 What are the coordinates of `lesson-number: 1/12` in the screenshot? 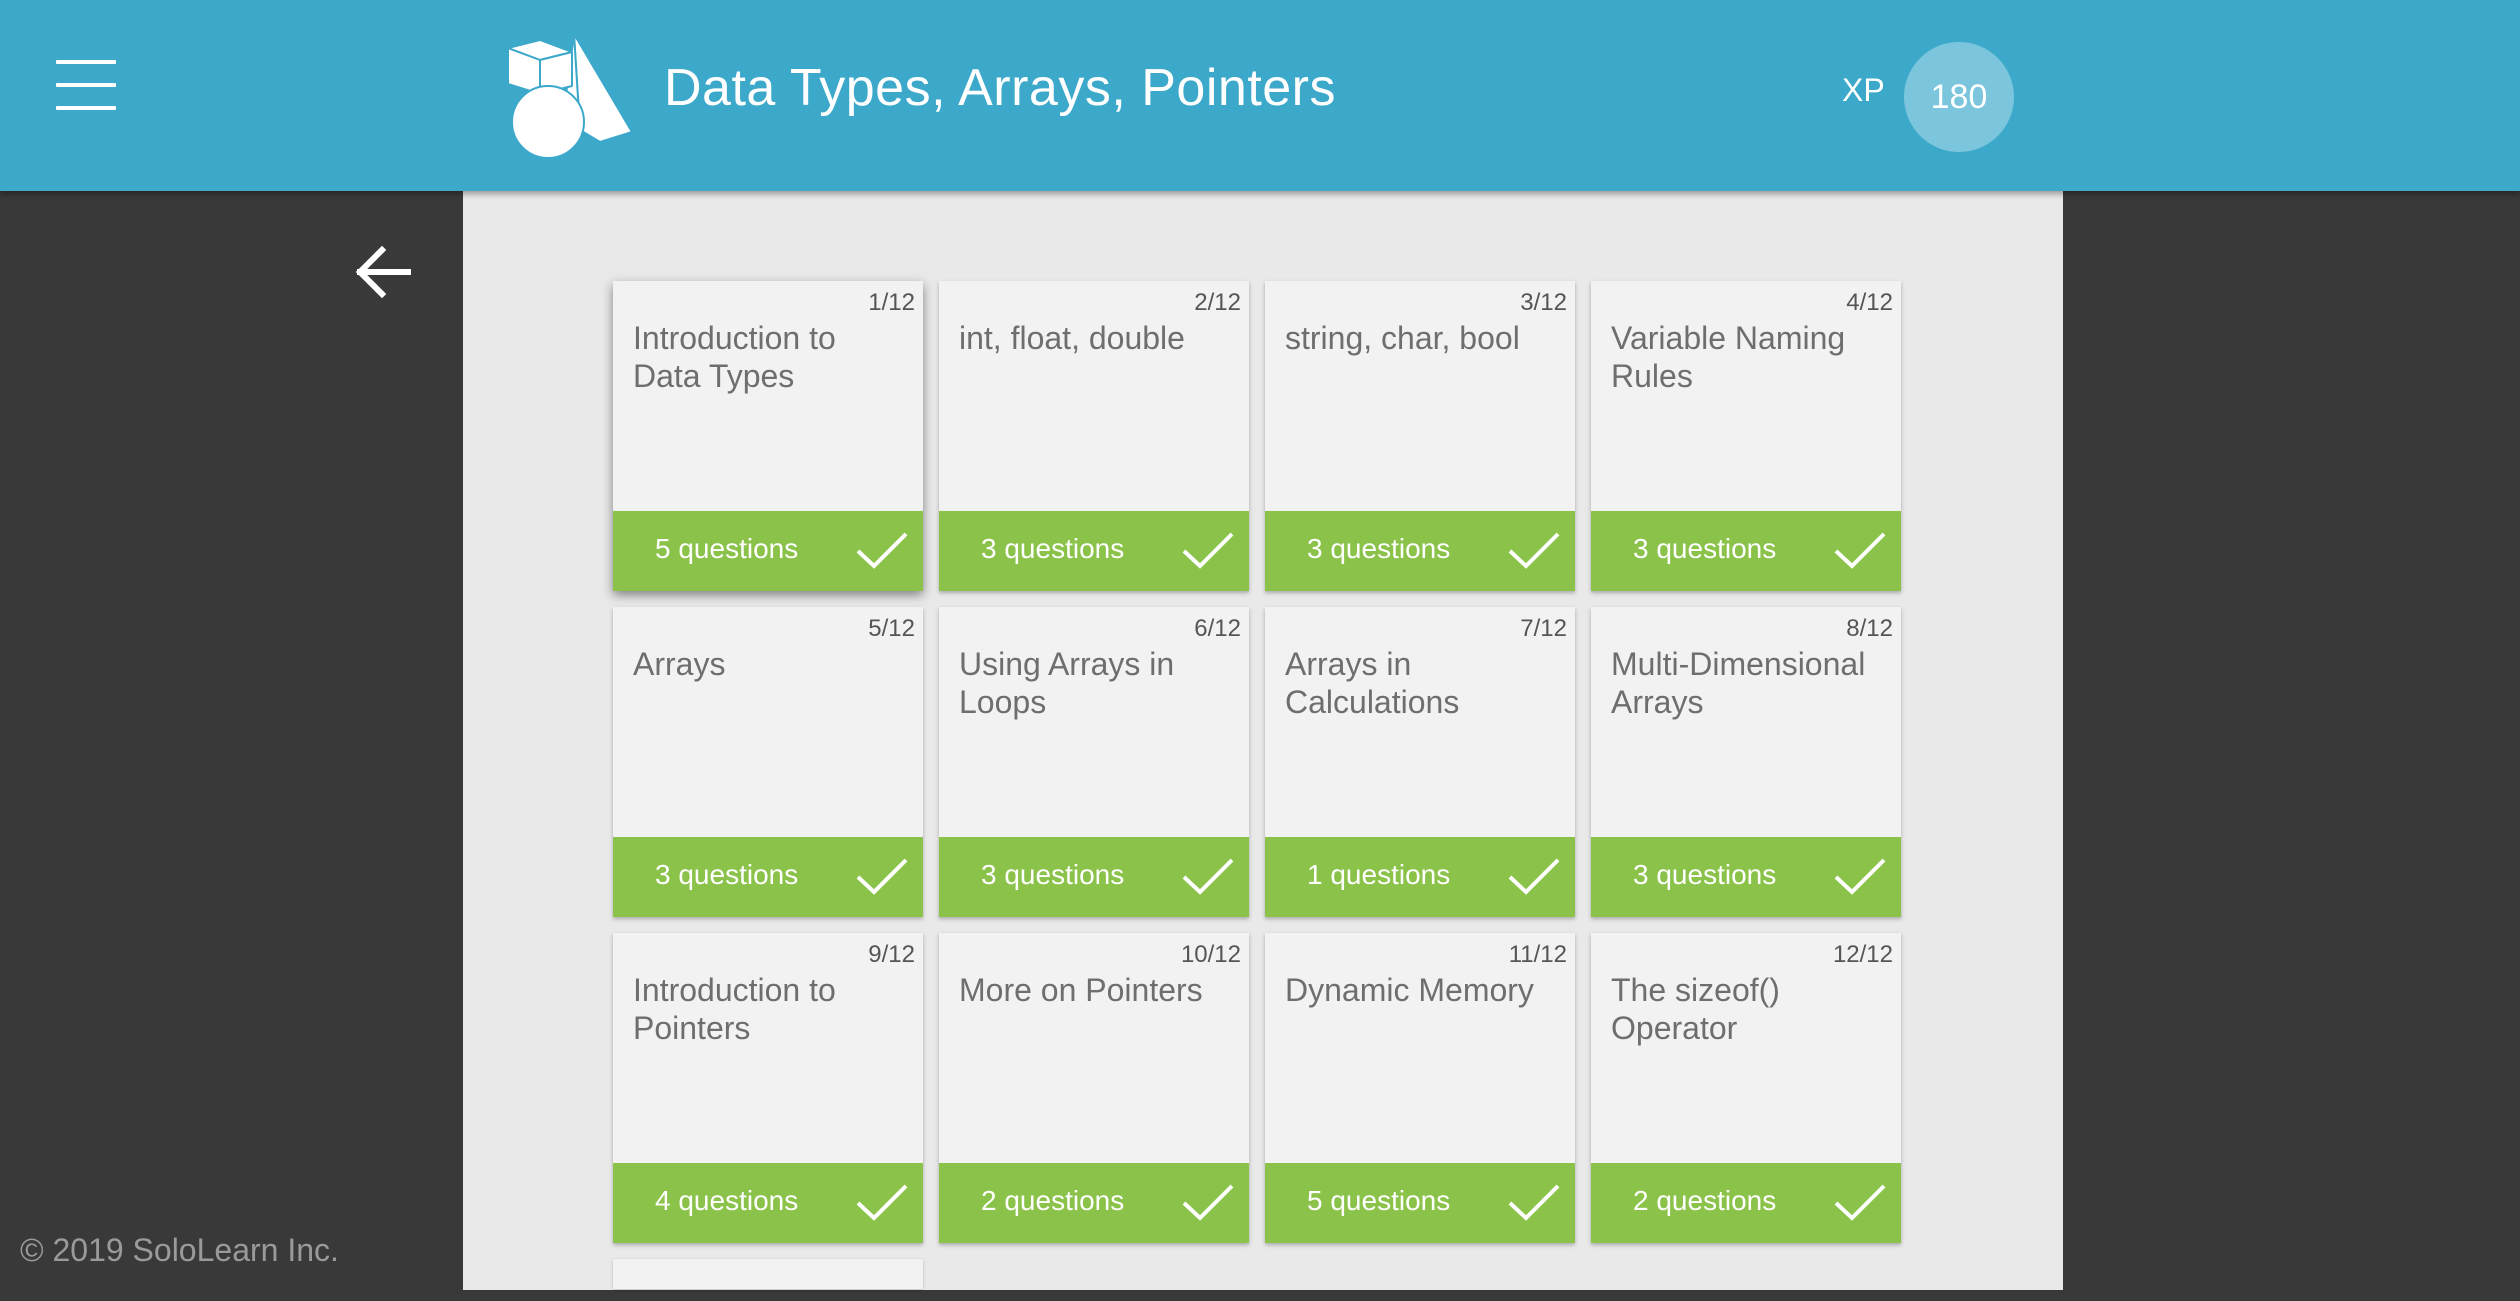 It's located at (891, 302).